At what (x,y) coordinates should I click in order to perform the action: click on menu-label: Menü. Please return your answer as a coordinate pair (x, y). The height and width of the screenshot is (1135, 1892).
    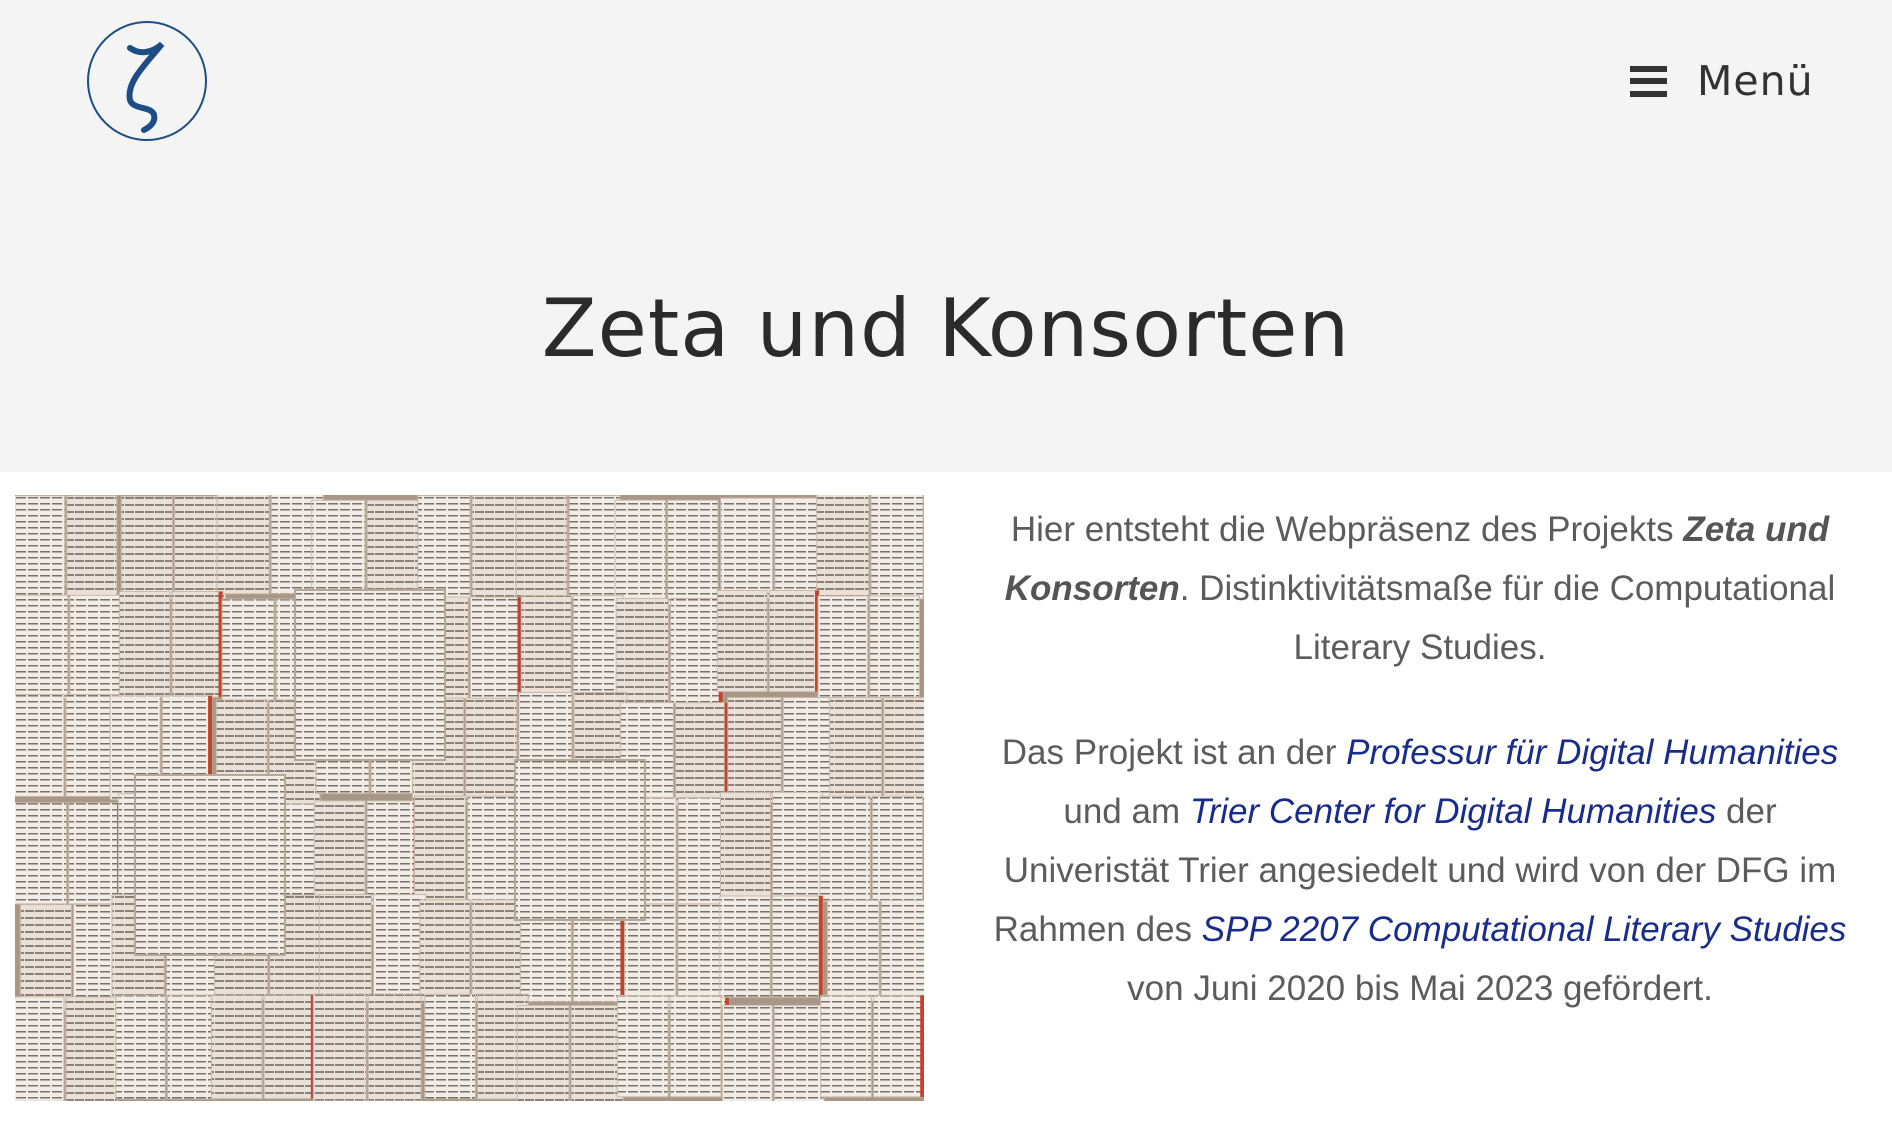
    Looking at the image, I should click on (1755, 81).